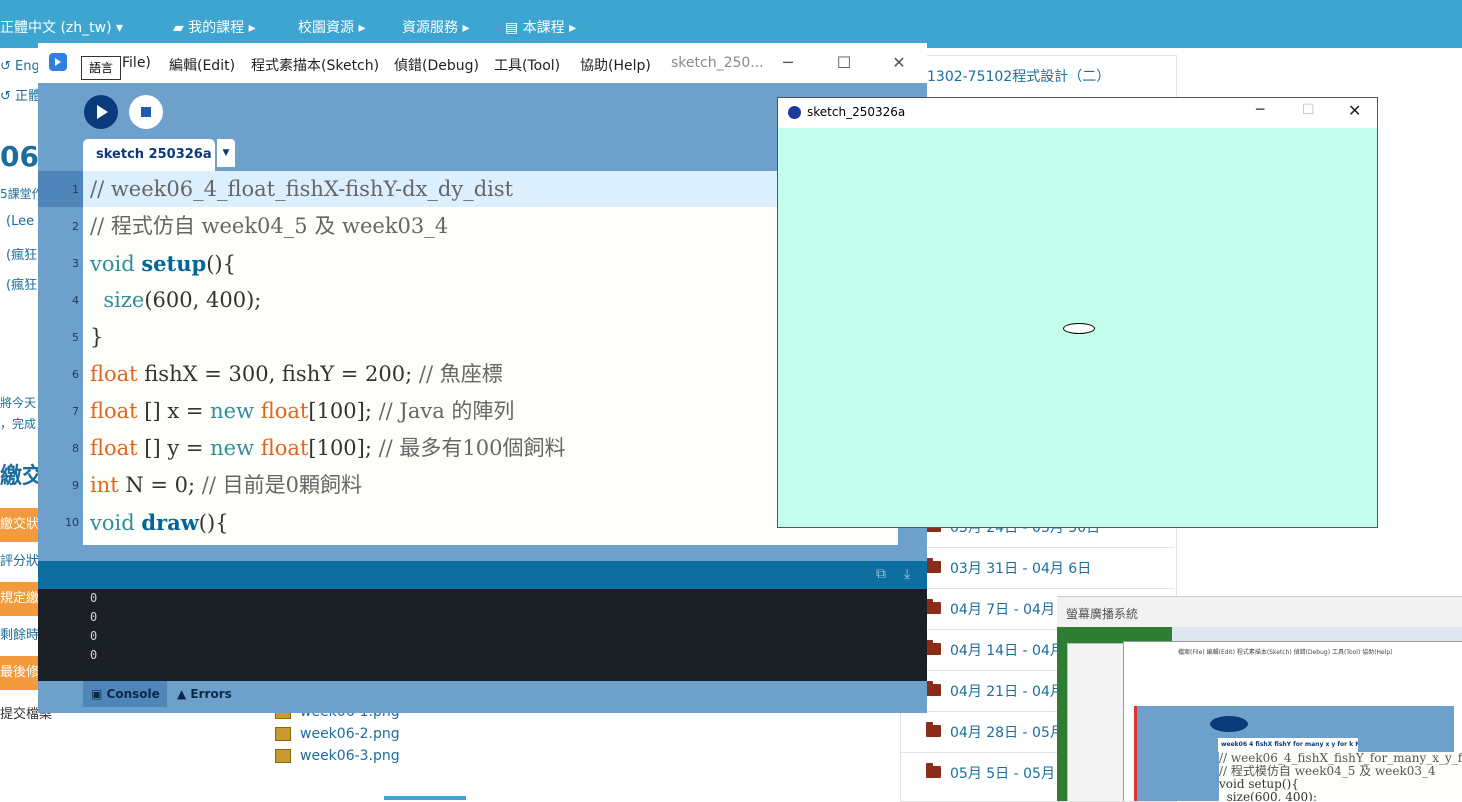  I want to click on menu-edit: 編輯(Edit), so click(202, 65).